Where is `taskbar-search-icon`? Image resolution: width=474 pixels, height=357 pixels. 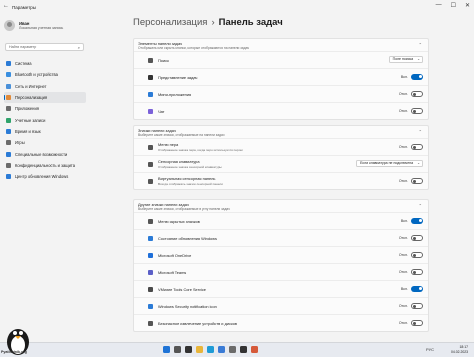
taskbar-search-icon is located at coordinates (177, 349).